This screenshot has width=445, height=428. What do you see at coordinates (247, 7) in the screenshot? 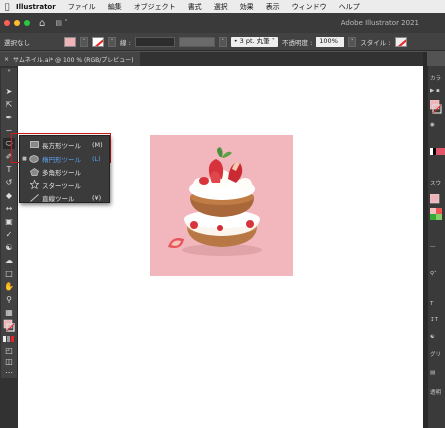
I see `menu-effect: 効果` at bounding box center [247, 7].